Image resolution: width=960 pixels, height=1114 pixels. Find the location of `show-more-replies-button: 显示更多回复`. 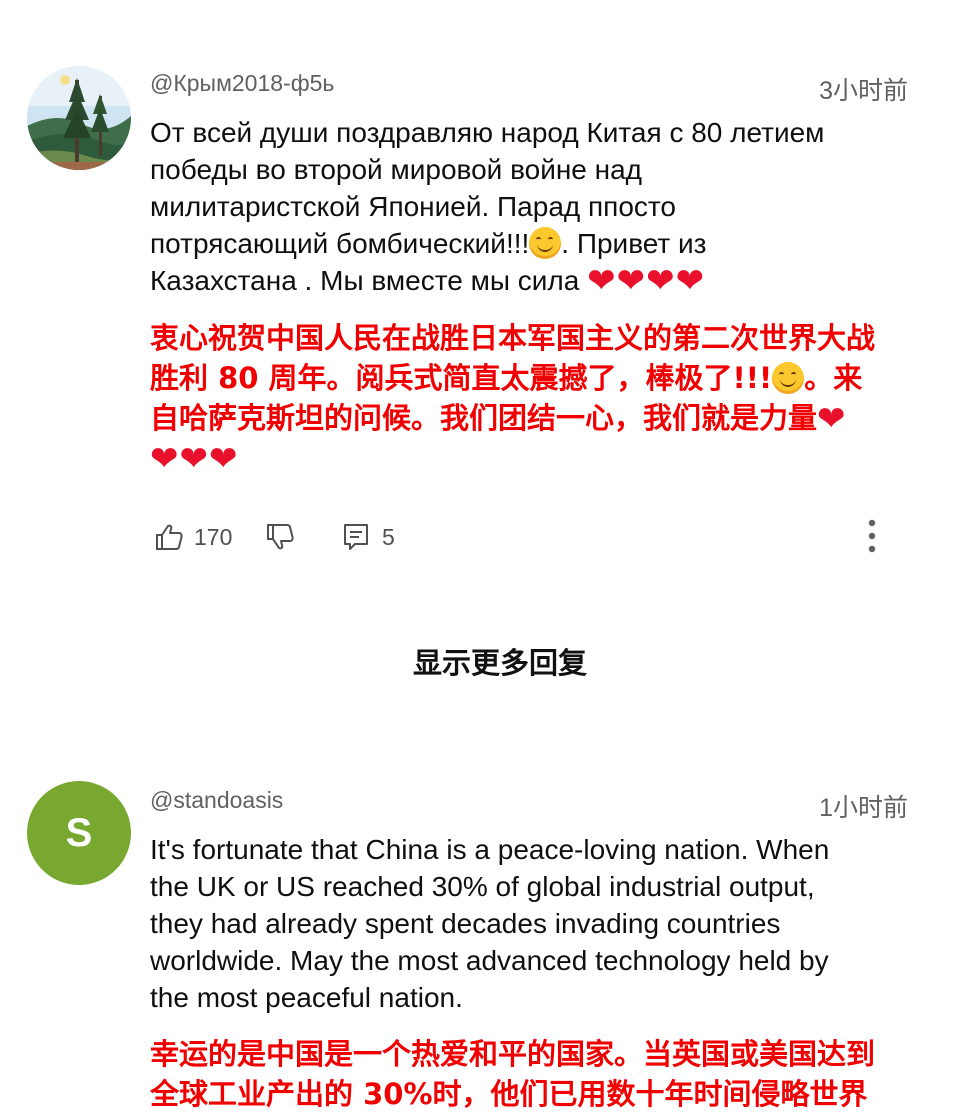

show-more-replies-button: 显示更多回复 is located at coordinates (480, 661).